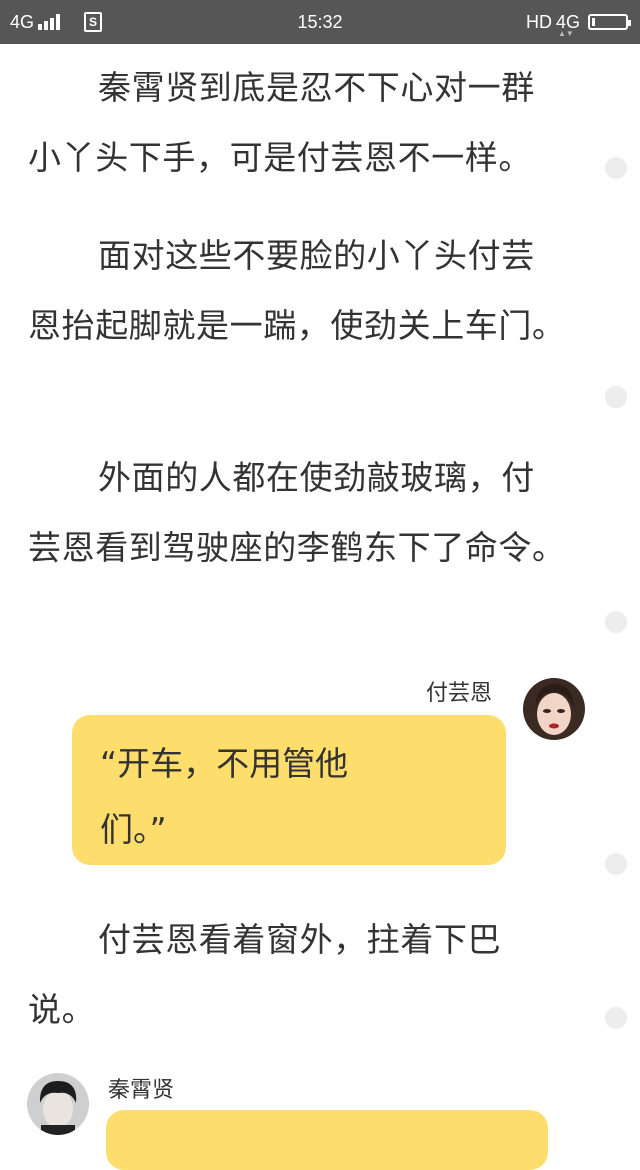 The image size is (640, 1170). I want to click on dialog-bubble, so click(327, 1140).